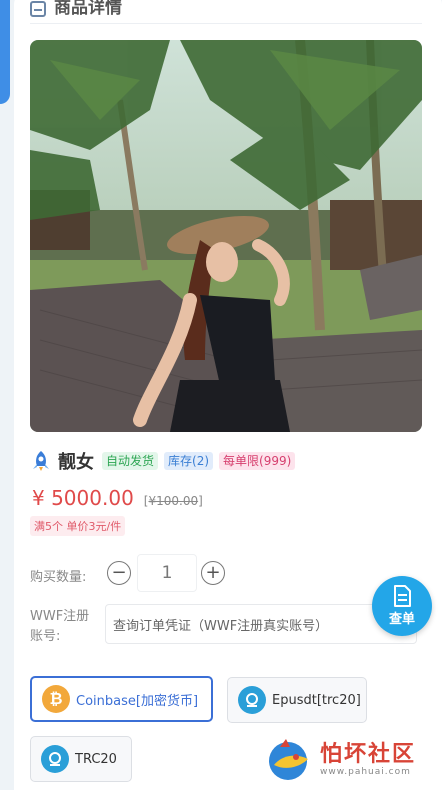 Image resolution: width=442 pixels, height=790 pixels. I want to click on left-accent-bar, so click(5, 52).